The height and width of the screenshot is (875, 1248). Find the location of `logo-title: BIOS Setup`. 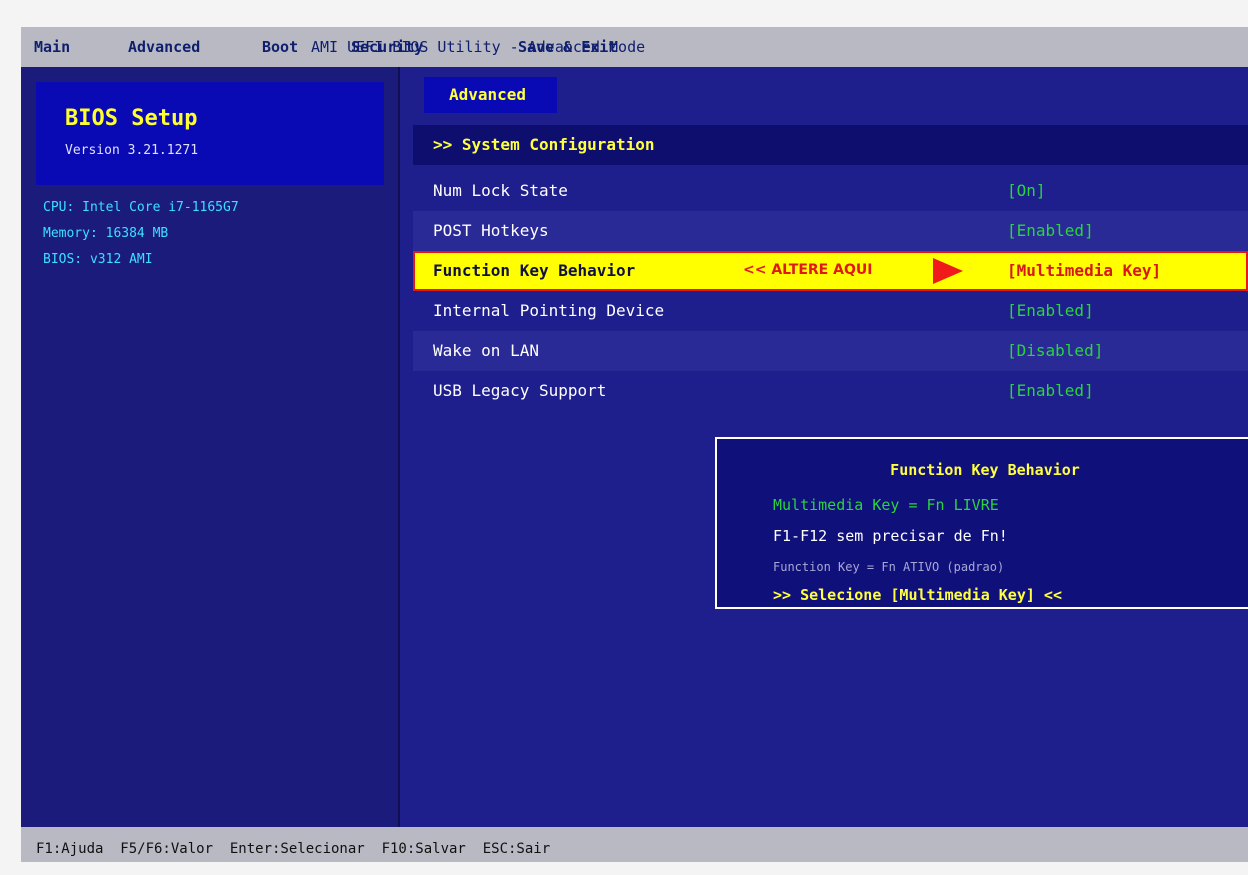

logo-title: BIOS Setup is located at coordinates (131, 118).